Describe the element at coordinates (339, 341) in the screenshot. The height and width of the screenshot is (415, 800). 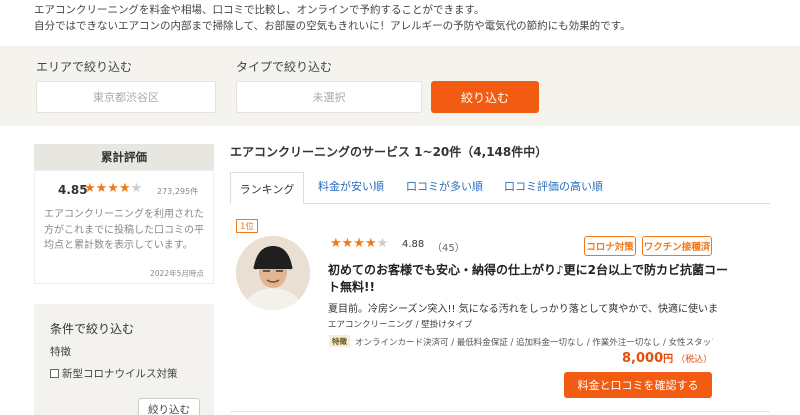
I see `feature-badge: 特徴` at that location.